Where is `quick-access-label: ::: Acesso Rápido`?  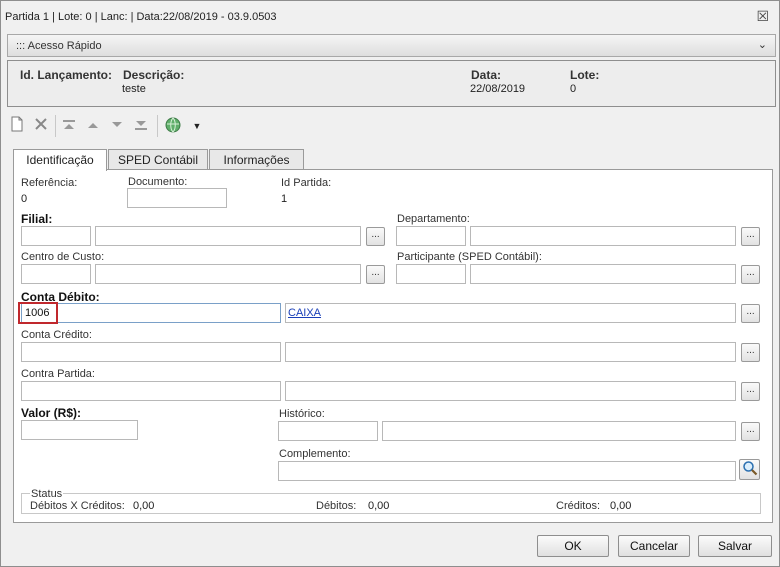 quick-access-label: ::: Acesso Rápido is located at coordinates (59, 46).